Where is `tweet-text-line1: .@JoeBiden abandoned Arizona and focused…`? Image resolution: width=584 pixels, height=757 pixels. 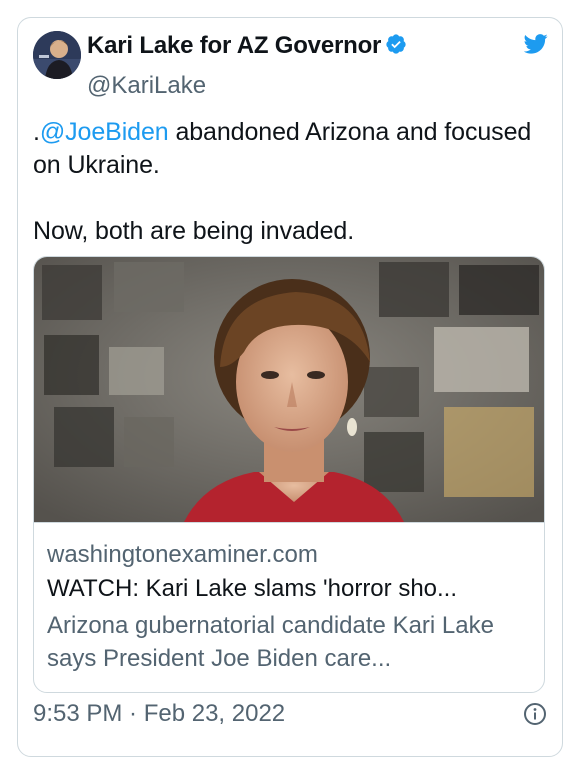 tweet-text-line1: .@JoeBiden abandoned Arizona and focused… is located at coordinates (283, 149).